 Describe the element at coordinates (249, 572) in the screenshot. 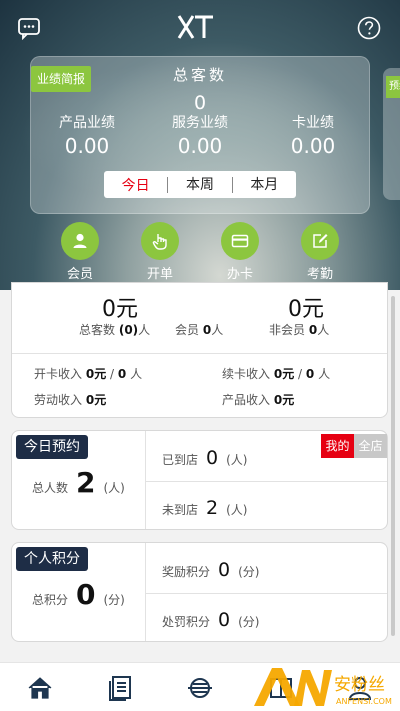

I see `reward-unit: (分)` at that location.